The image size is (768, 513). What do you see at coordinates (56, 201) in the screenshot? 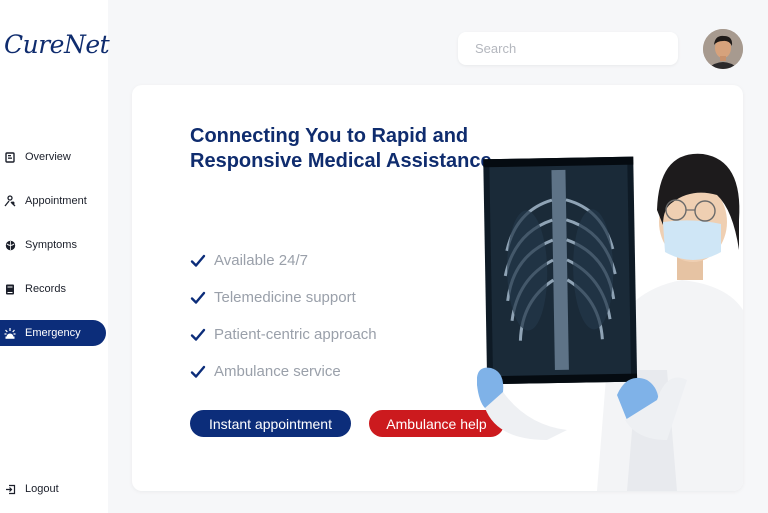
I see `sidebar-item-label: Appointment` at bounding box center [56, 201].